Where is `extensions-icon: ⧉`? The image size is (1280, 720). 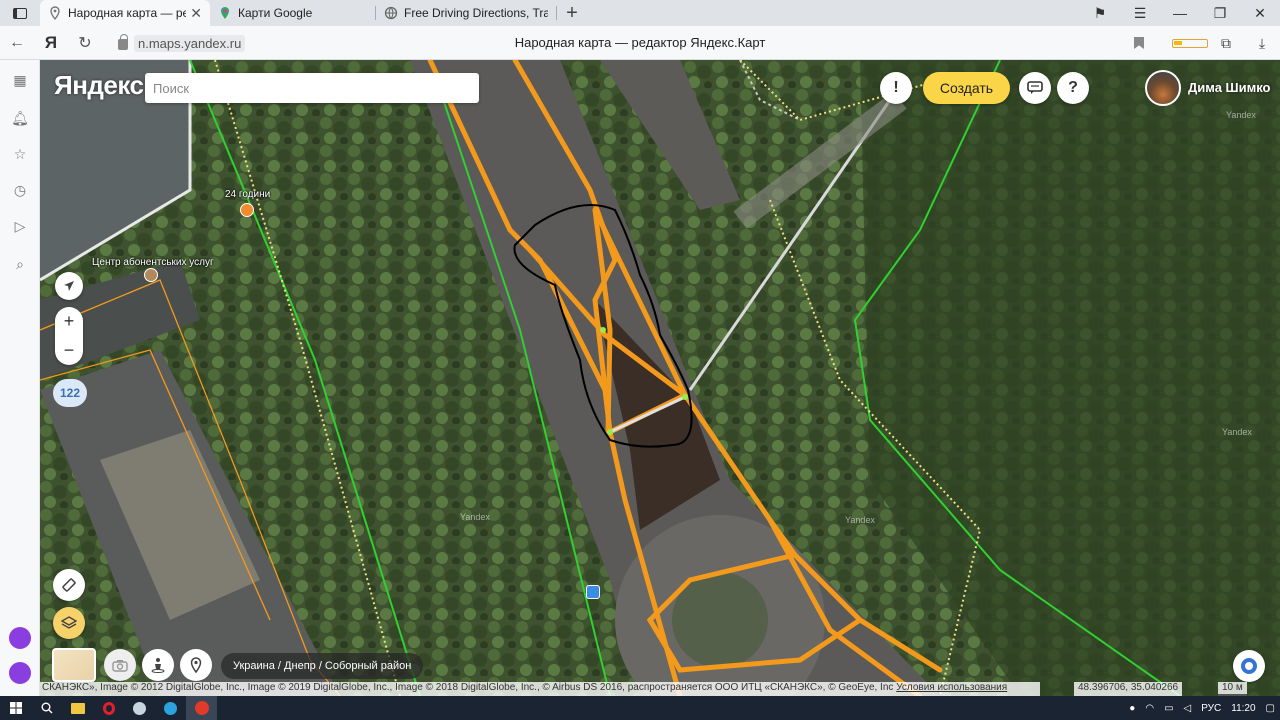 extensions-icon: ⧉ is located at coordinates (1226, 43).